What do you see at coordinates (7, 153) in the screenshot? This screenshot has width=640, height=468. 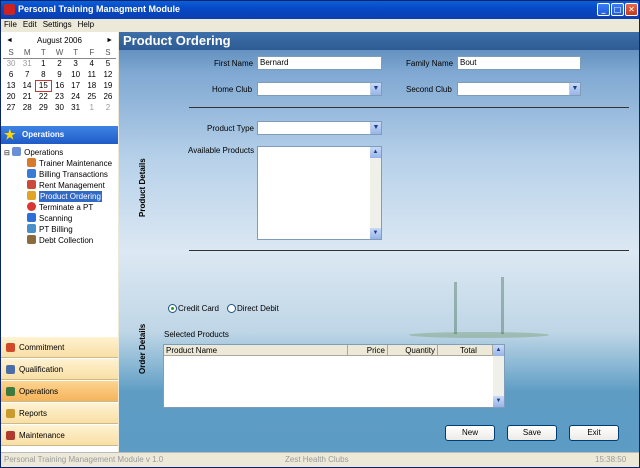 I see `collapse-icon: ⊟` at bounding box center [7, 153].